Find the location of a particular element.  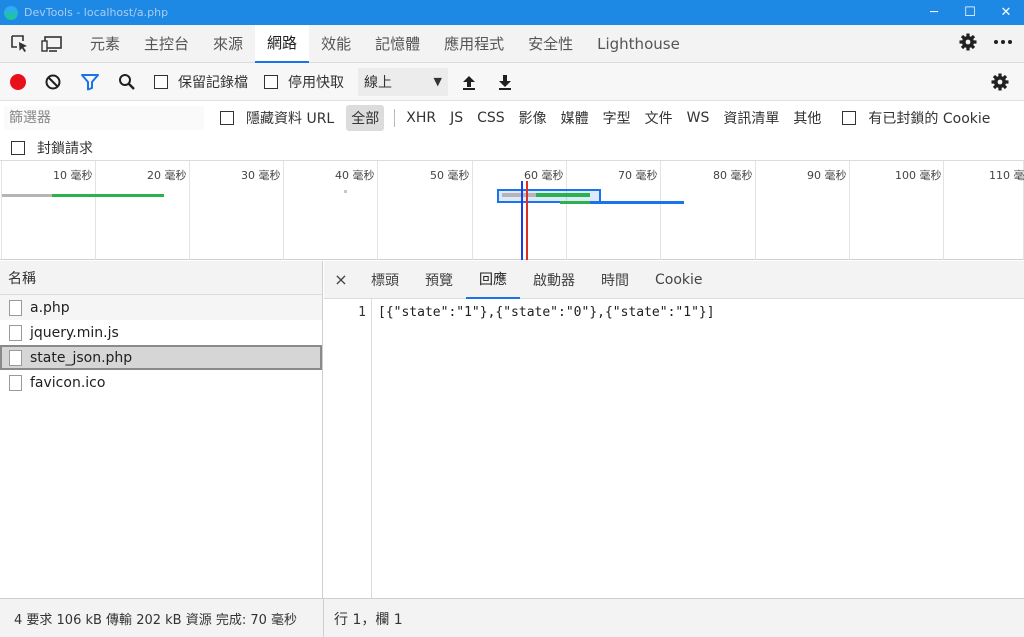

upload-icon is located at coordinates (469, 82).